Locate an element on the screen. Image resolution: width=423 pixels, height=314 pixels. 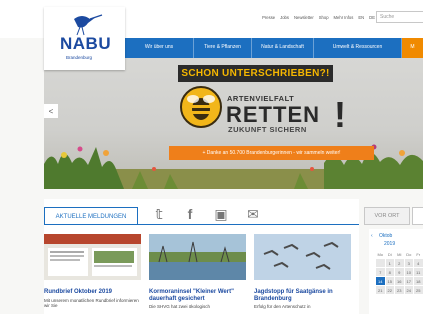
calendar-day: 9 is located at coordinates (399, 272).